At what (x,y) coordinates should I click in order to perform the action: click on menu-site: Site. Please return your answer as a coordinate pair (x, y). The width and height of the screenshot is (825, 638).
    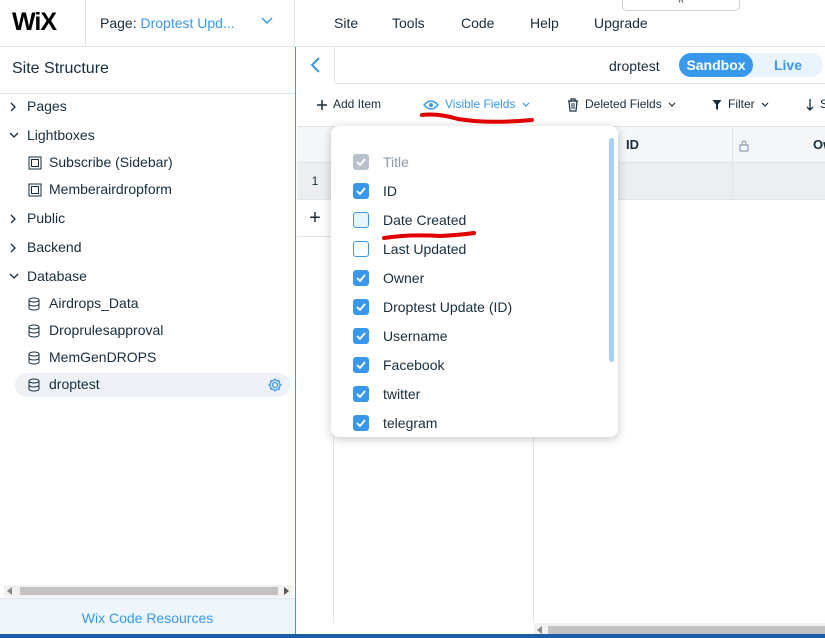
    Looking at the image, I should click on (346, 23).